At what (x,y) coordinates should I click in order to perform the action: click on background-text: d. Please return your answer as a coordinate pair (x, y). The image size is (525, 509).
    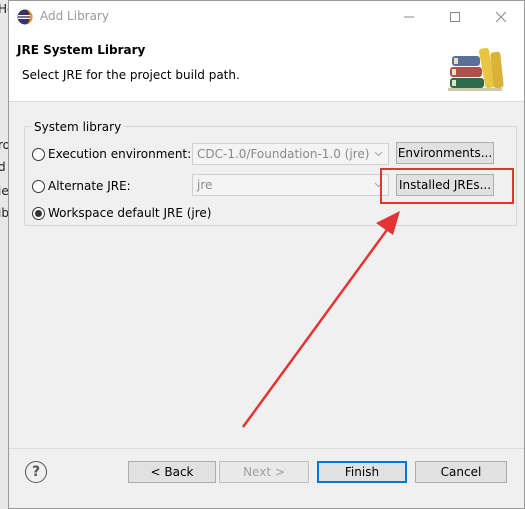
    Looking at the image, I should click on (3, 167).